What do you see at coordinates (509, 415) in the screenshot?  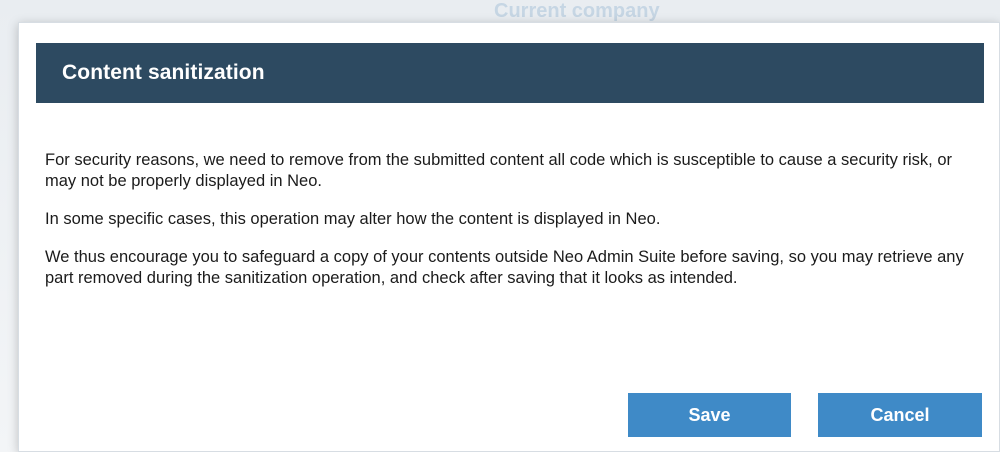 I see `dialog-footer: Save Cancel` at bounding box center [509, 415].